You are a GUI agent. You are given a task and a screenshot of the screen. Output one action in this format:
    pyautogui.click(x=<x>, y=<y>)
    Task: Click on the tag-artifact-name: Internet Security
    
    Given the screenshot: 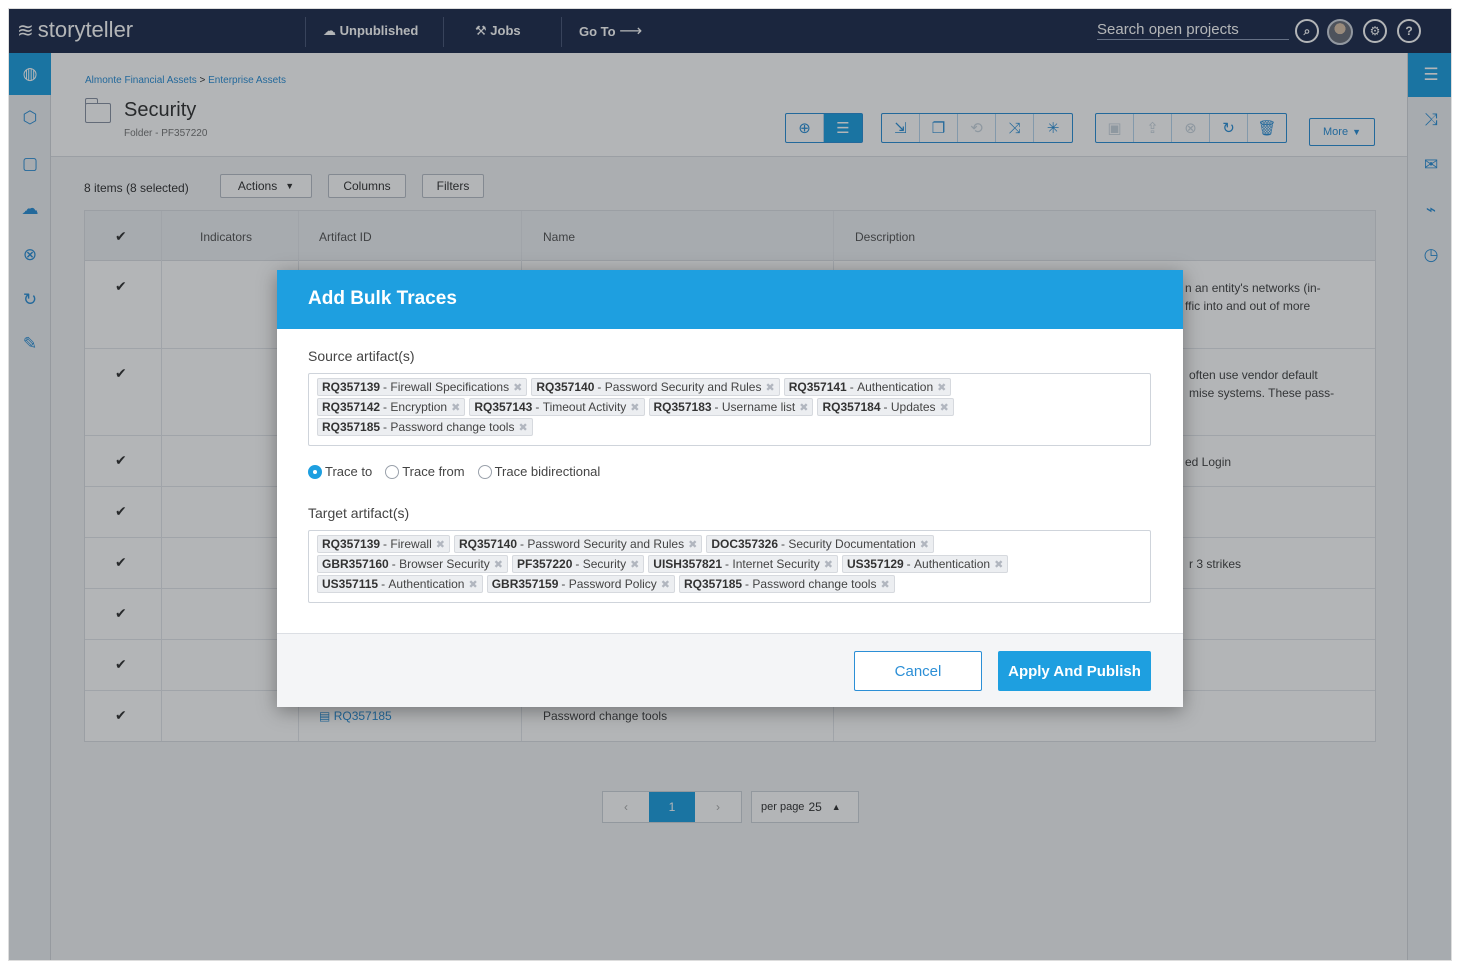 What is the action you would take?
    pyautogui.click(x=776, y=564)
    